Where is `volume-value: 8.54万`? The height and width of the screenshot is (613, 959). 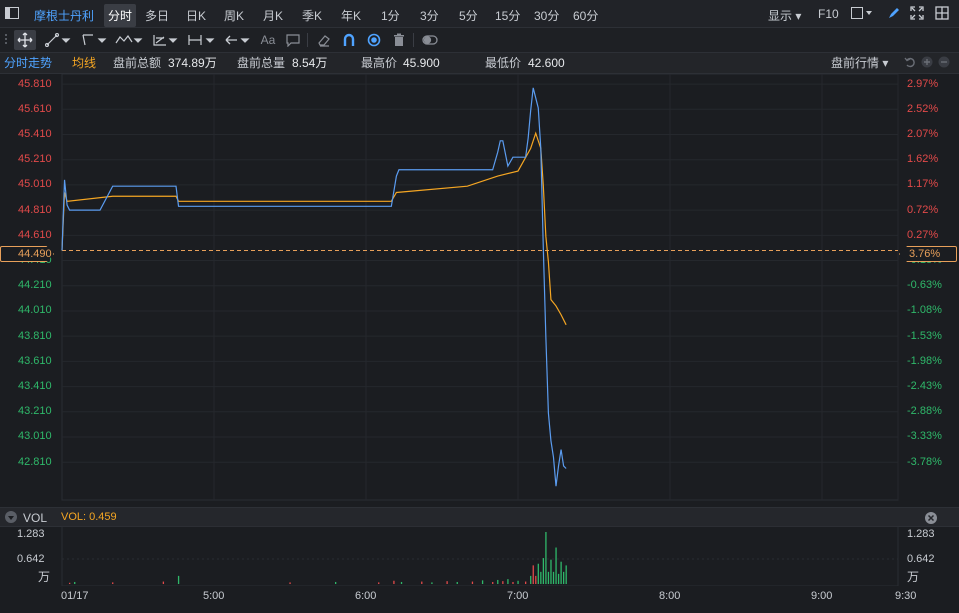
volume-value: 8.54万 is located at coordinates (310, 63).